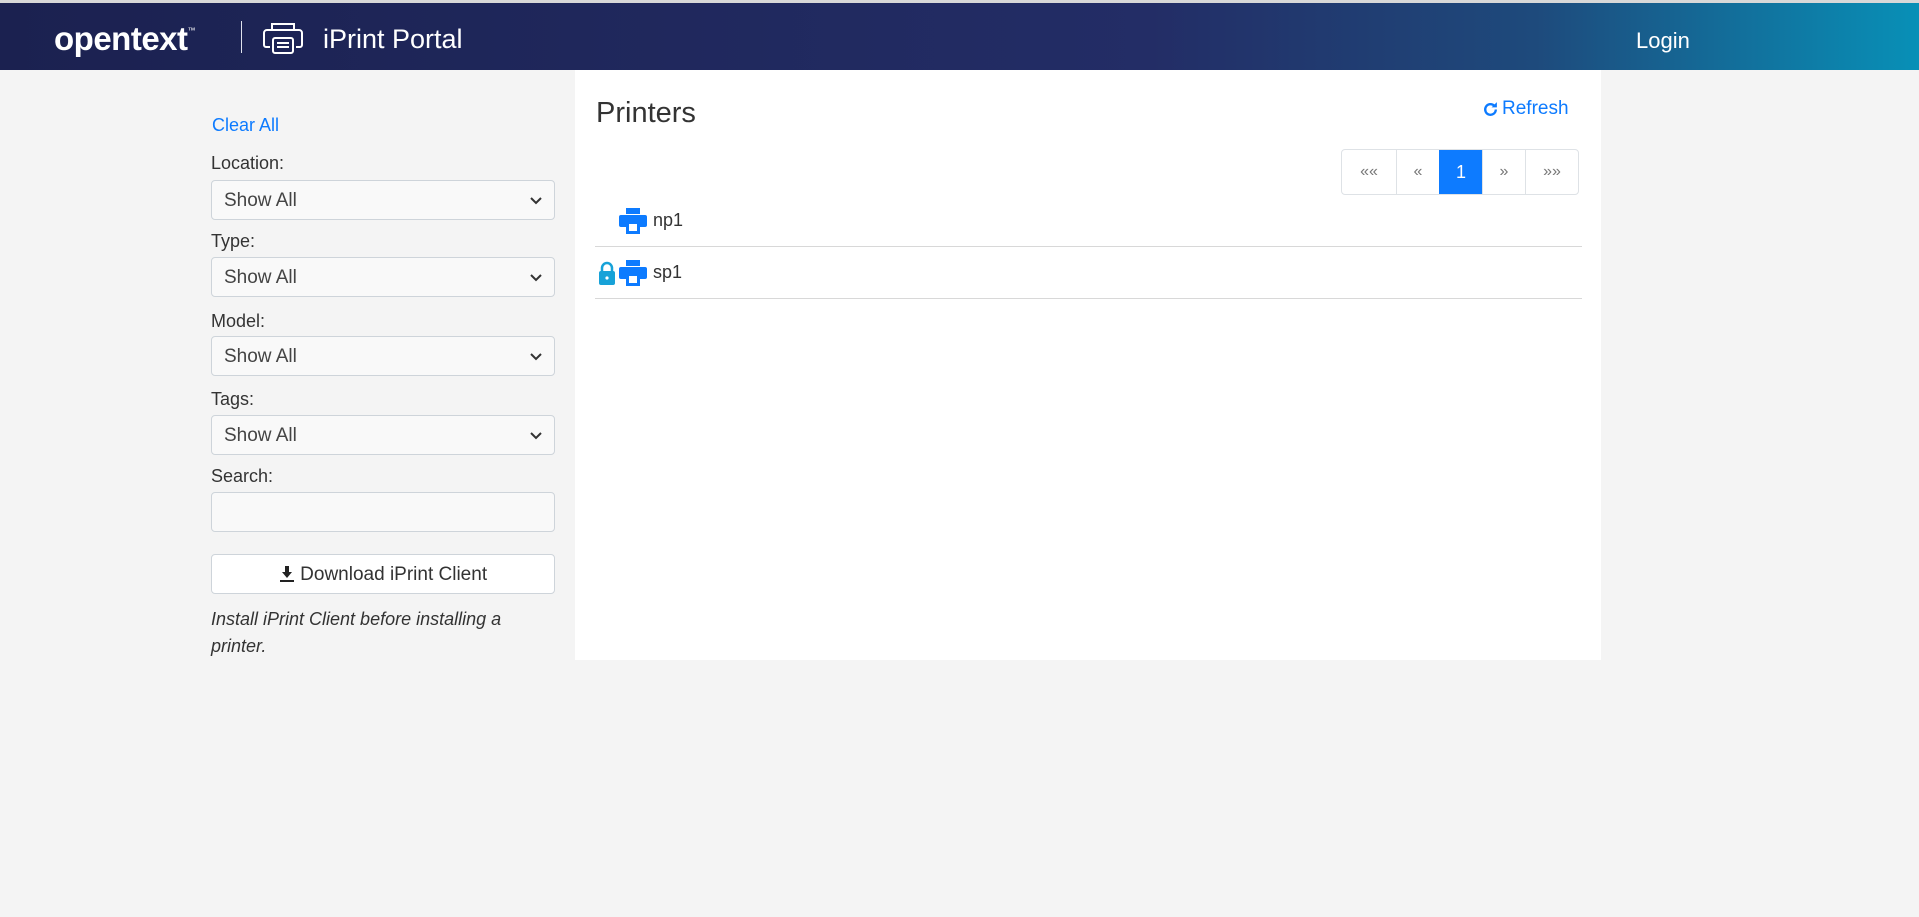  I want to click on tags-select: Show All, so click(383, 435).